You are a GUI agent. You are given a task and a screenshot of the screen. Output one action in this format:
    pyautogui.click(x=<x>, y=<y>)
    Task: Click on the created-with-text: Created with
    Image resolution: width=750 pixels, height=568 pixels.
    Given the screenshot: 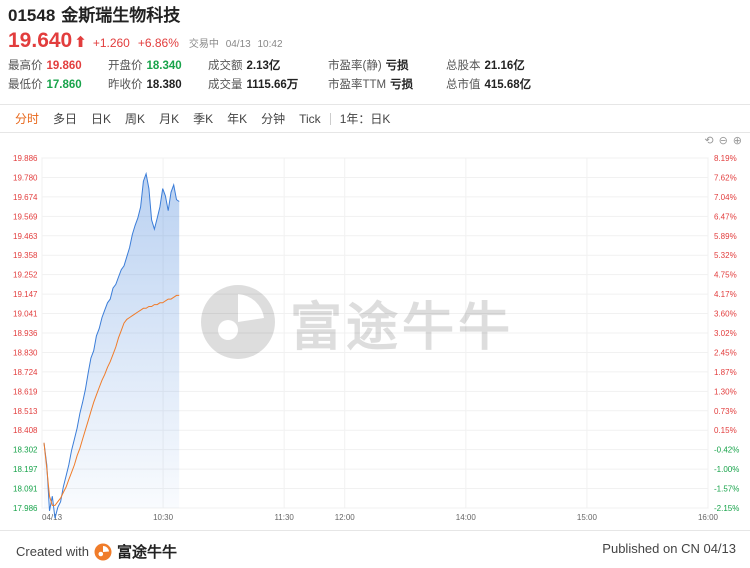 What is the action you would take?
    pyautogui.click(x=52, y=551)
    